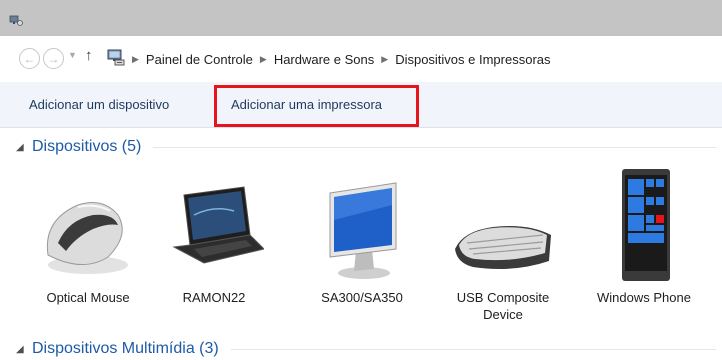 This screenshot has height=360, width=722. What do you see at coordinates (472, 59) in the screenshot?
I see `breadcrumb-dispositivos-e-impressoras: Dispositivos e Impressoras` at bounding box center [472, 59].